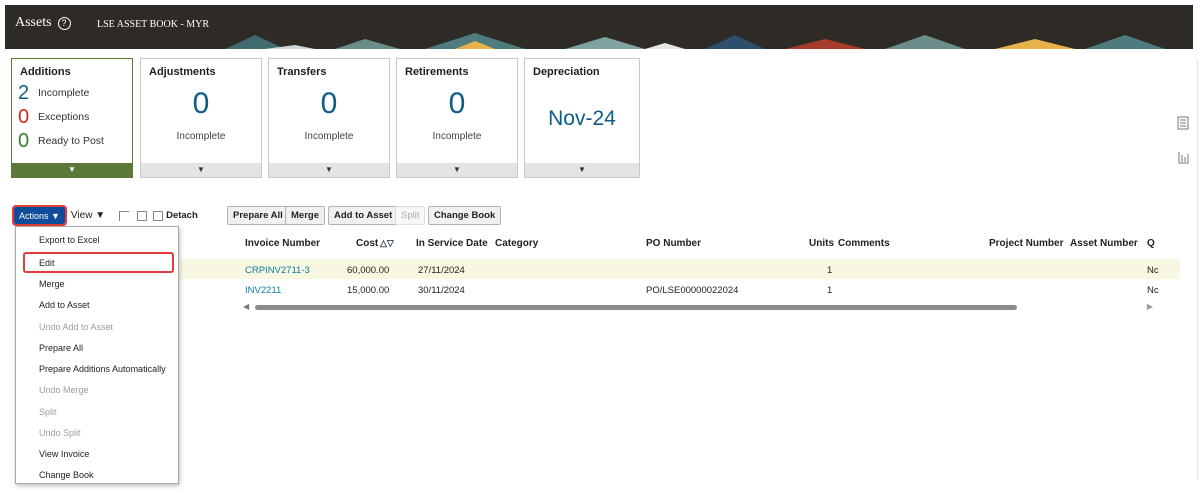 This screenshot has height=494, width=1203. What do you see at coordinates (64, 305) in the screenshot?
I see `menu-item-add-to-asset: Add to Asset` at bounding box center [64, 305].